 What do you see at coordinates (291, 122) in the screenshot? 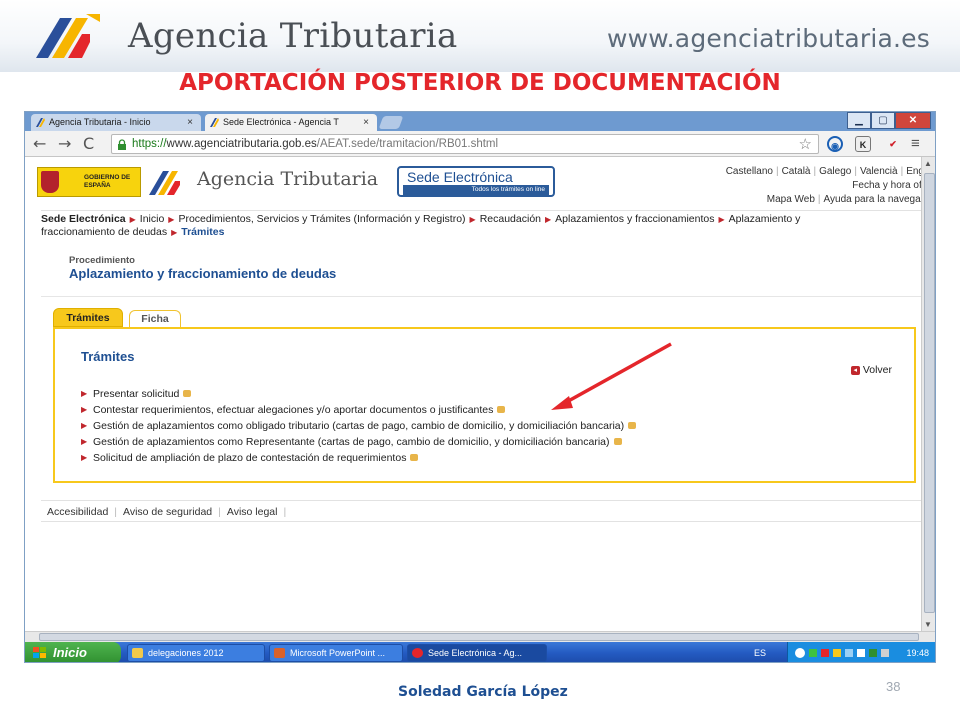
I see `browser-tab-sede: Sede Electrónica - Agencia T ×` at bounding box center [291, 122].